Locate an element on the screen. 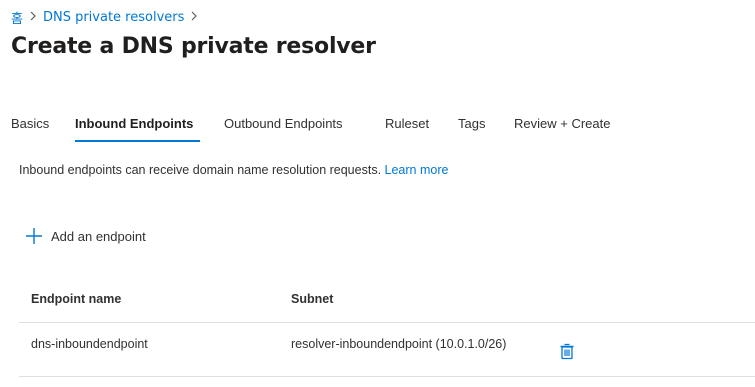  column-header-endpoint-name: Endpoint name is located at coordinates (76, 299).